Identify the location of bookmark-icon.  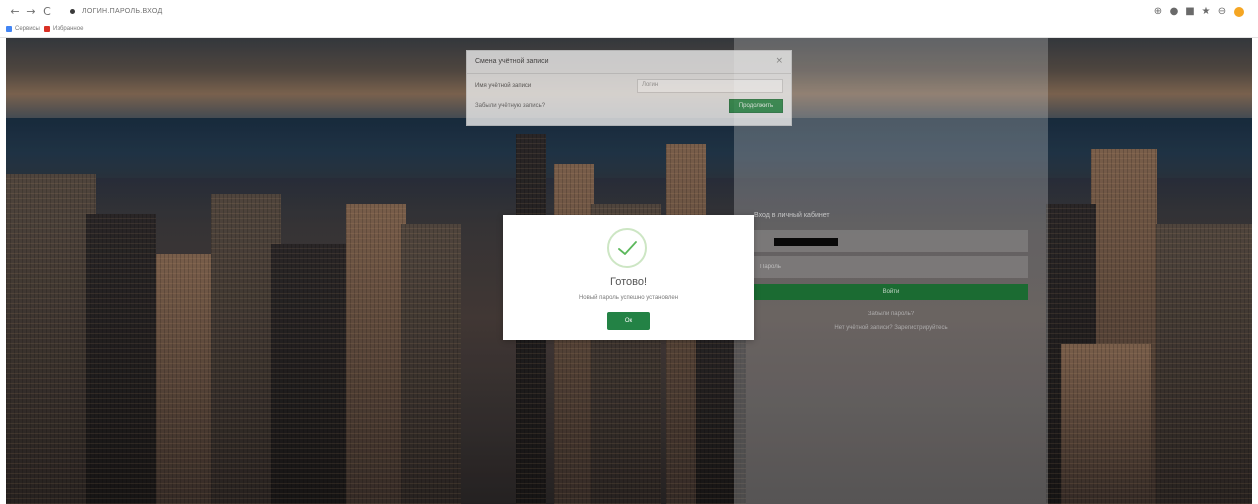
(47, 29).